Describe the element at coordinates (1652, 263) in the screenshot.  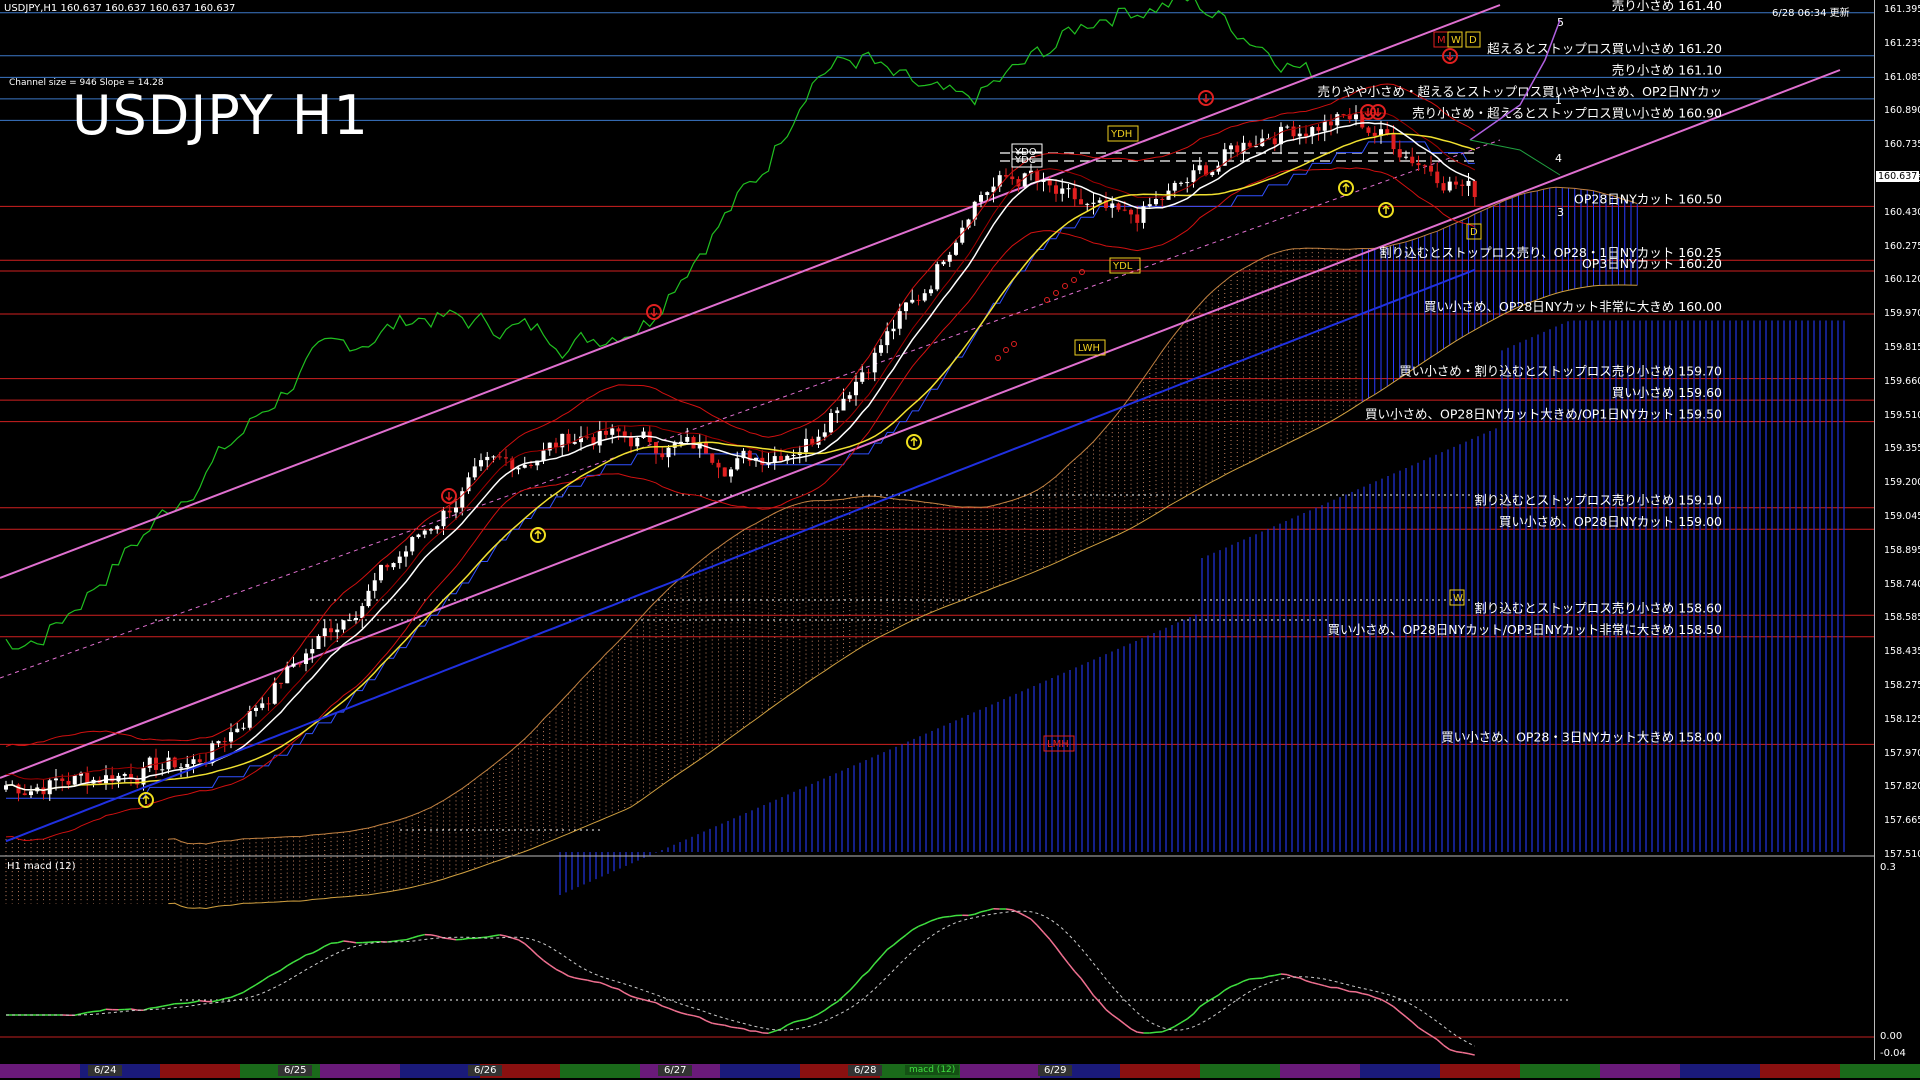
I see `price-level-label: OP3日NYカット 160.20` at that location.